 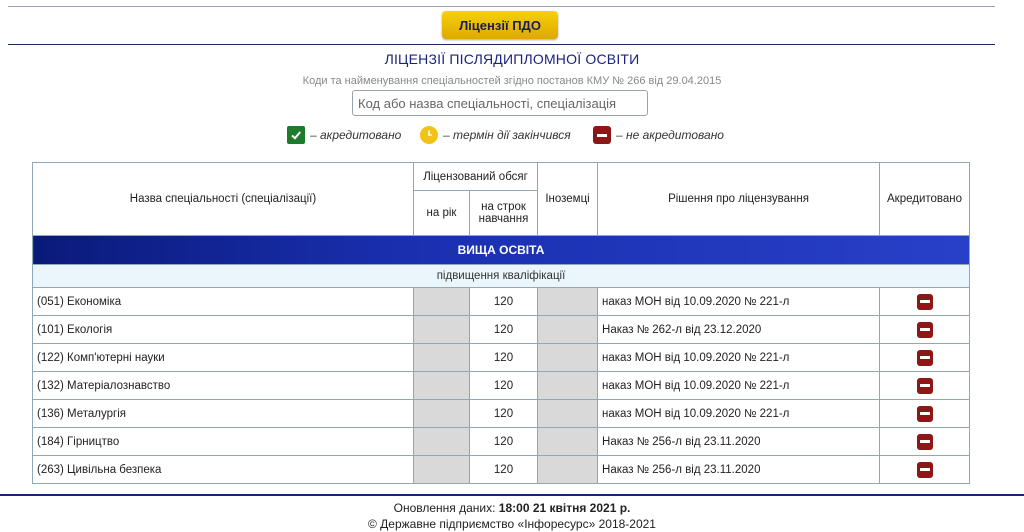 I want to click on legend-accredited-label: – акредитовано, so click(x=356, y=135).